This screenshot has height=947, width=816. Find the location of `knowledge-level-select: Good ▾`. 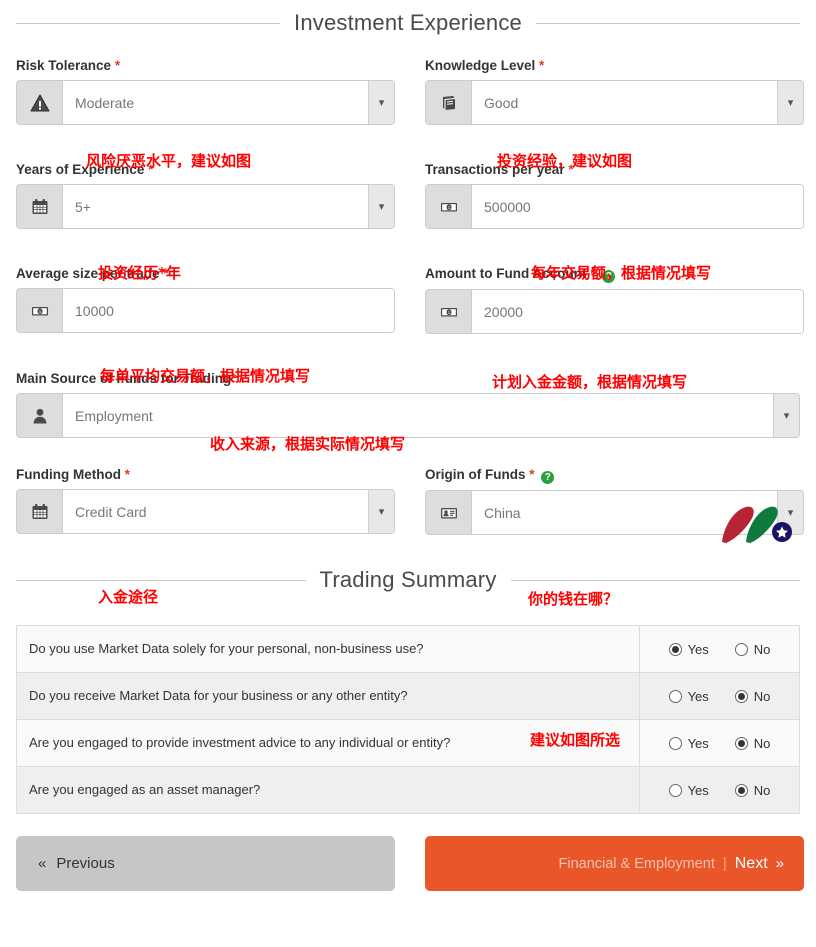

knowledge-level-select: Good ▾ is located at coordinates (614, 102).